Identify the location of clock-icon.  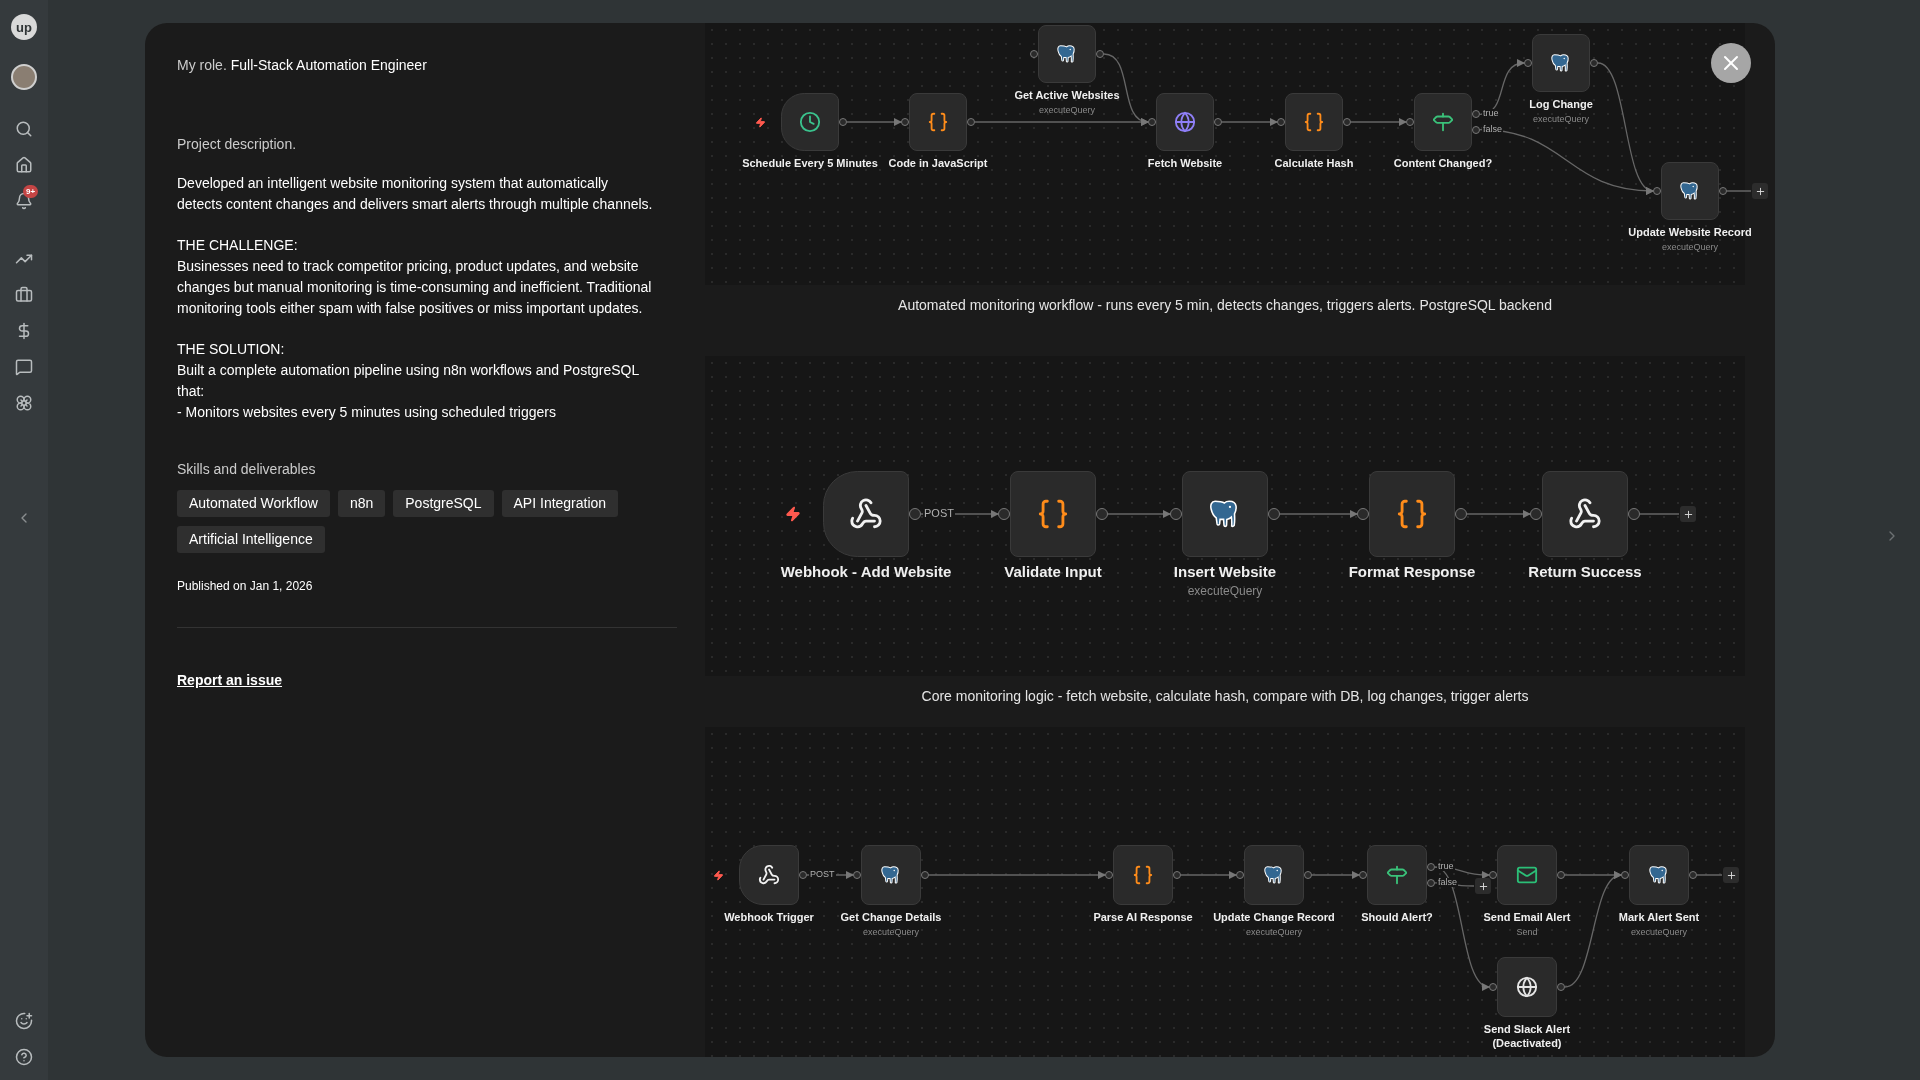
(810, 122).